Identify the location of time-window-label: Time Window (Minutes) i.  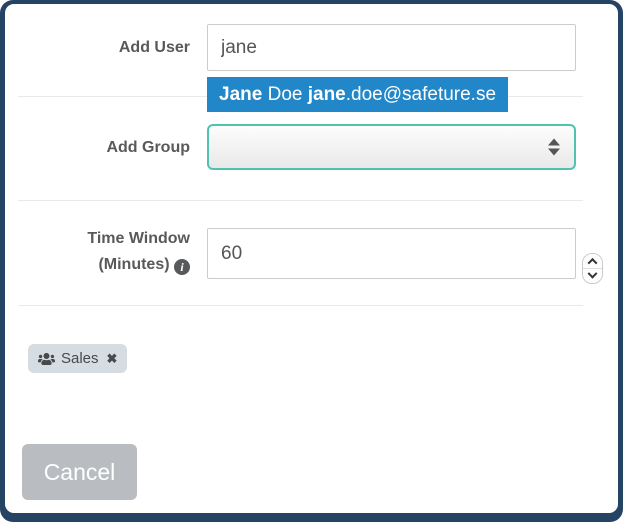
(95, 252).